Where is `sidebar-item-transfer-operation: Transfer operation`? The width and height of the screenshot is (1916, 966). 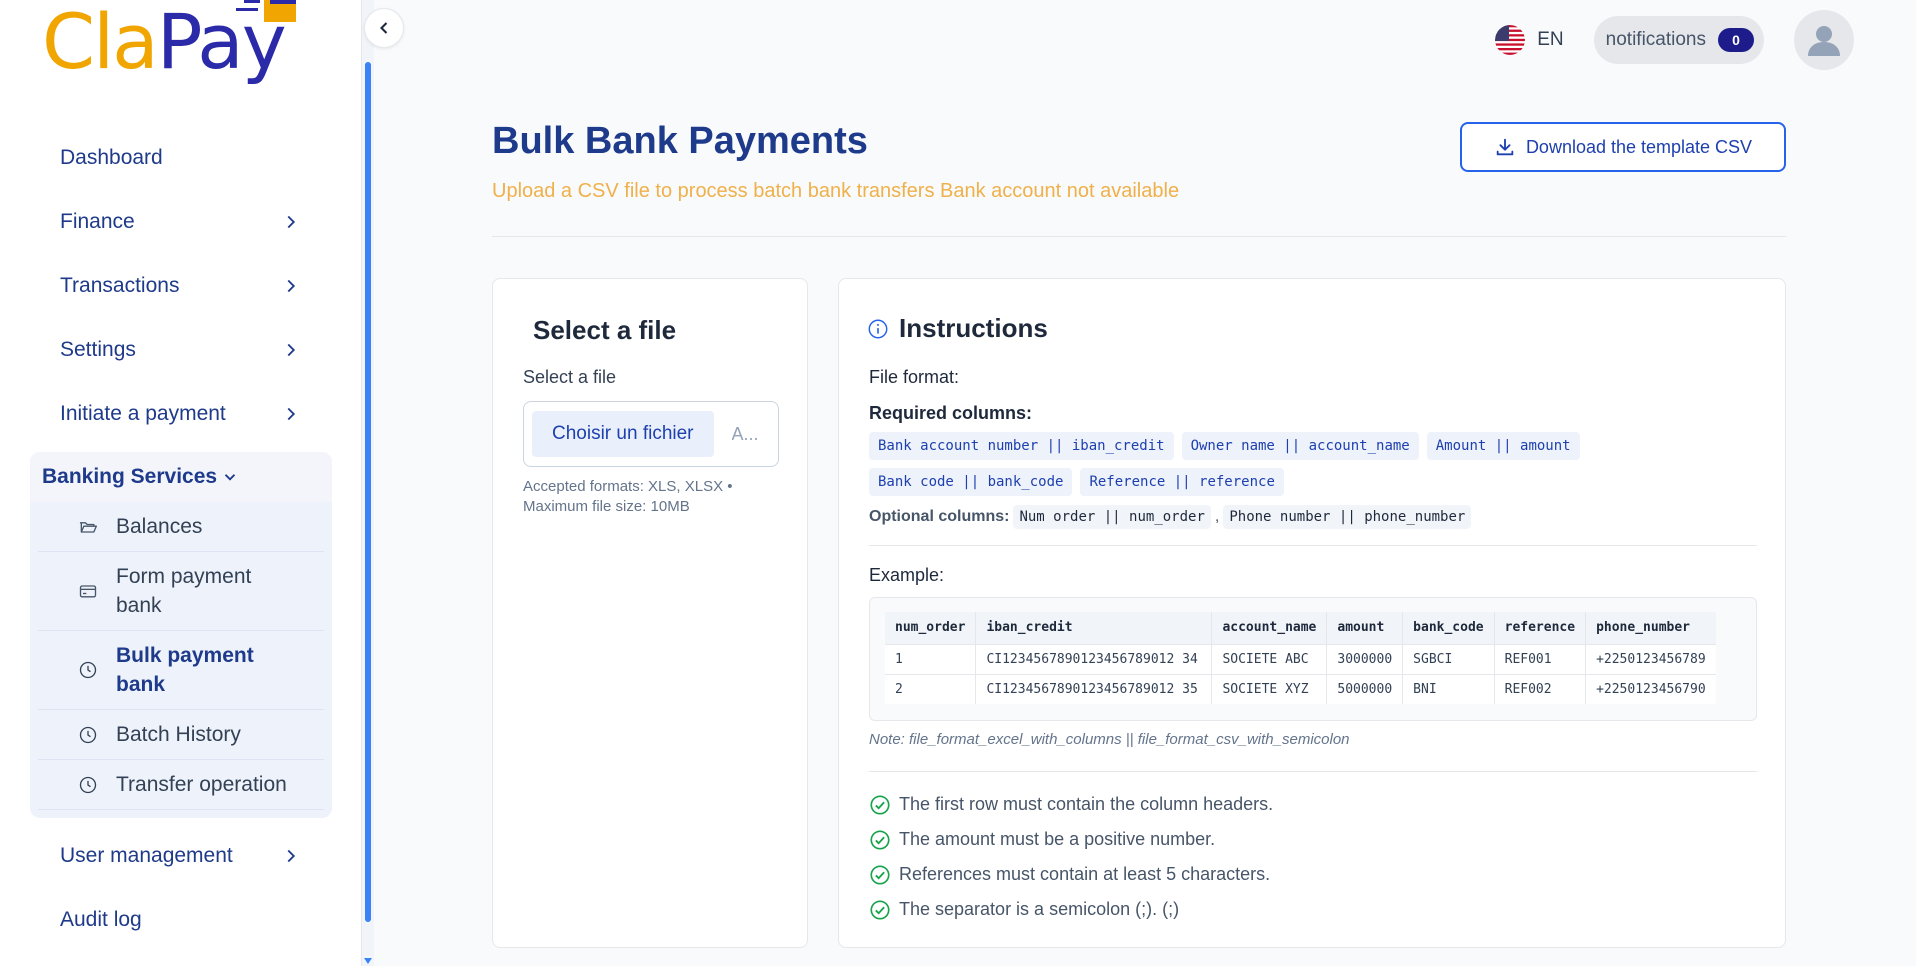
sidebar-item-transfer-operation: Transfer operation is located at coordinates (181, 785).